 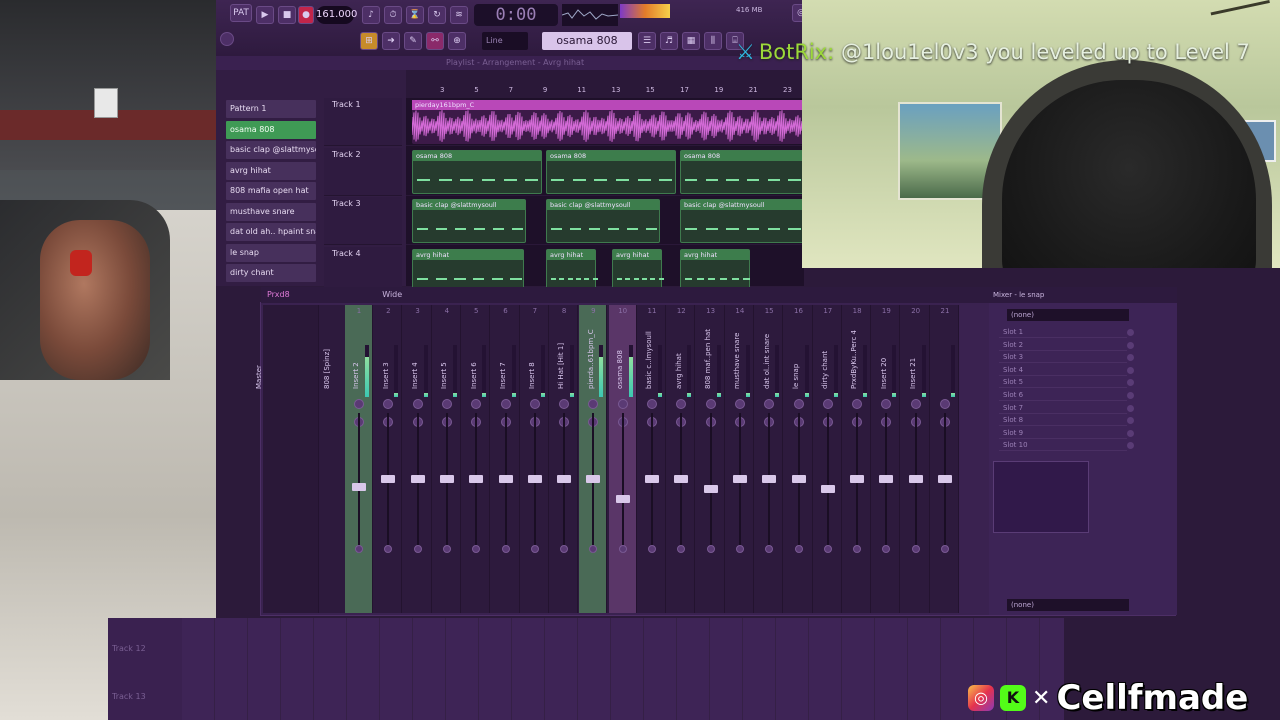 I want to click on record-button: ●, so click(x=306, y=15).